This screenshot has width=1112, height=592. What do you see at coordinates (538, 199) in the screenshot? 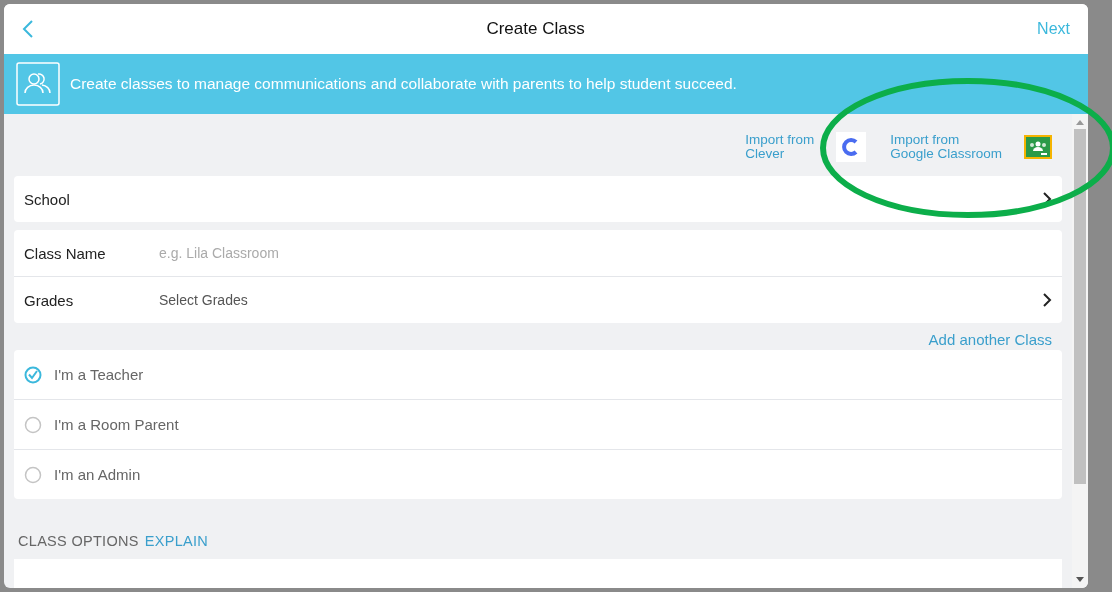
I see `school-row: School` at bounding box center [538, 199].